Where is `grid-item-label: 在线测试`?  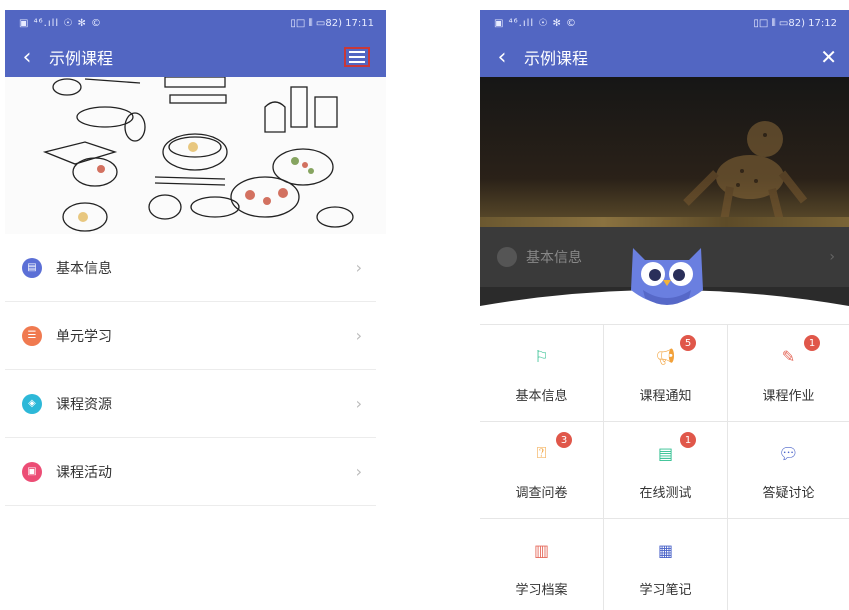 grid-item-label: 在线测试 is located at coordinates (665, 493).